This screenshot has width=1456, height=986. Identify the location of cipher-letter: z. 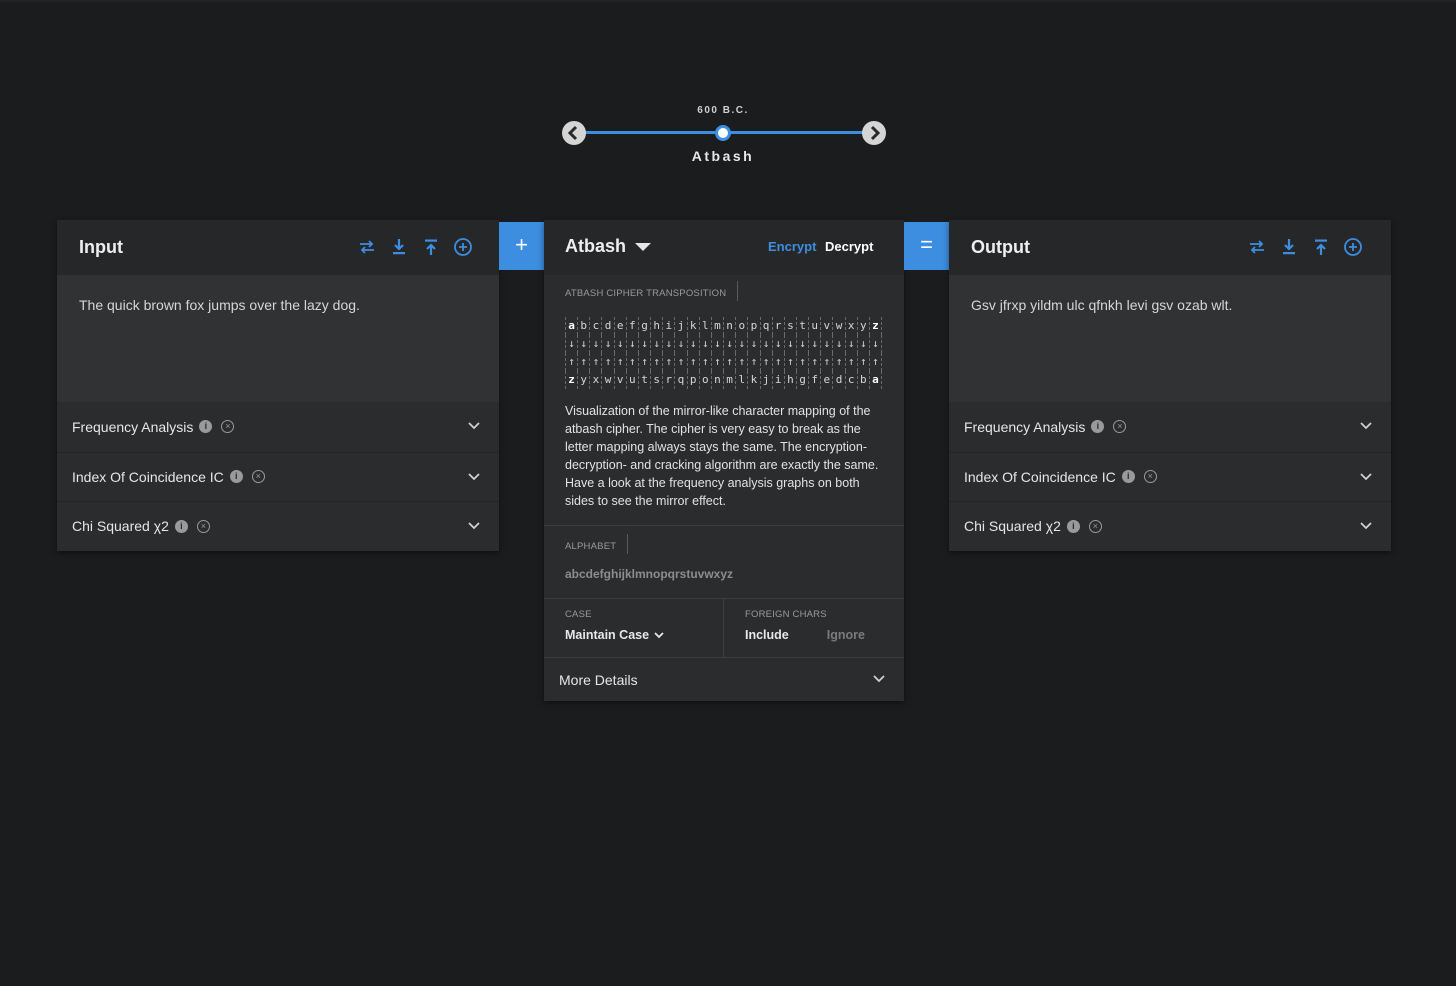
(571, 380).